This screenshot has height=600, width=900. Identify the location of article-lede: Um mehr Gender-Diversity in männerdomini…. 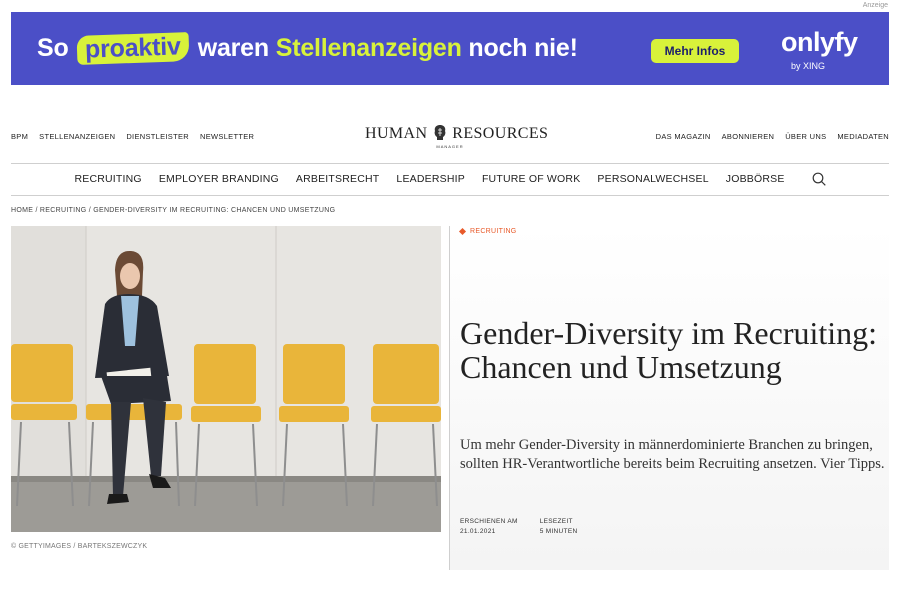
(672, 454).